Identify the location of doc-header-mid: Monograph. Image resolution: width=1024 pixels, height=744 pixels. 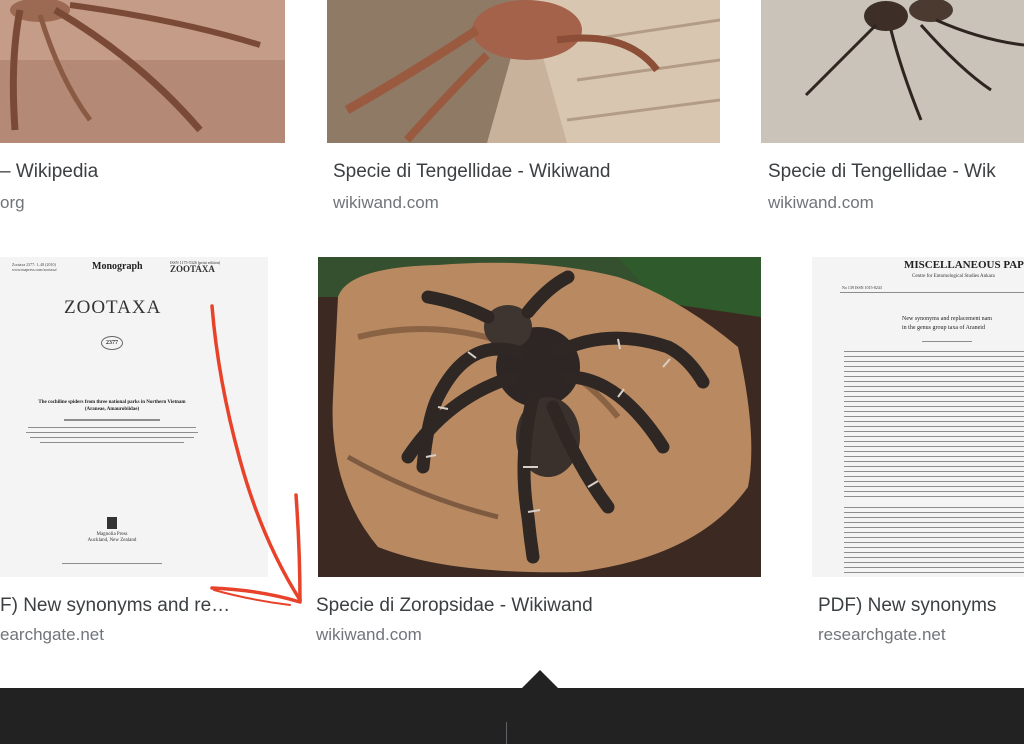
(117, 266).